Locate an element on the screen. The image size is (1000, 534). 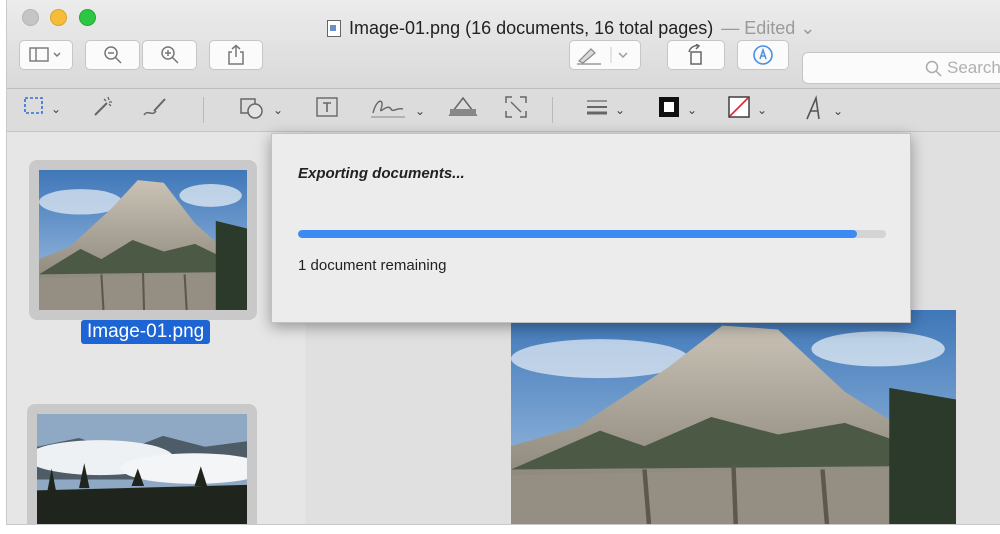
text-icon is located at coordinates (327, 109).